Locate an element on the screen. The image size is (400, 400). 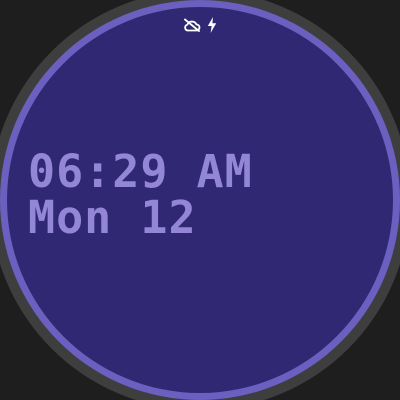
date-display: Mon 12 is located at coordinates (112, 217).